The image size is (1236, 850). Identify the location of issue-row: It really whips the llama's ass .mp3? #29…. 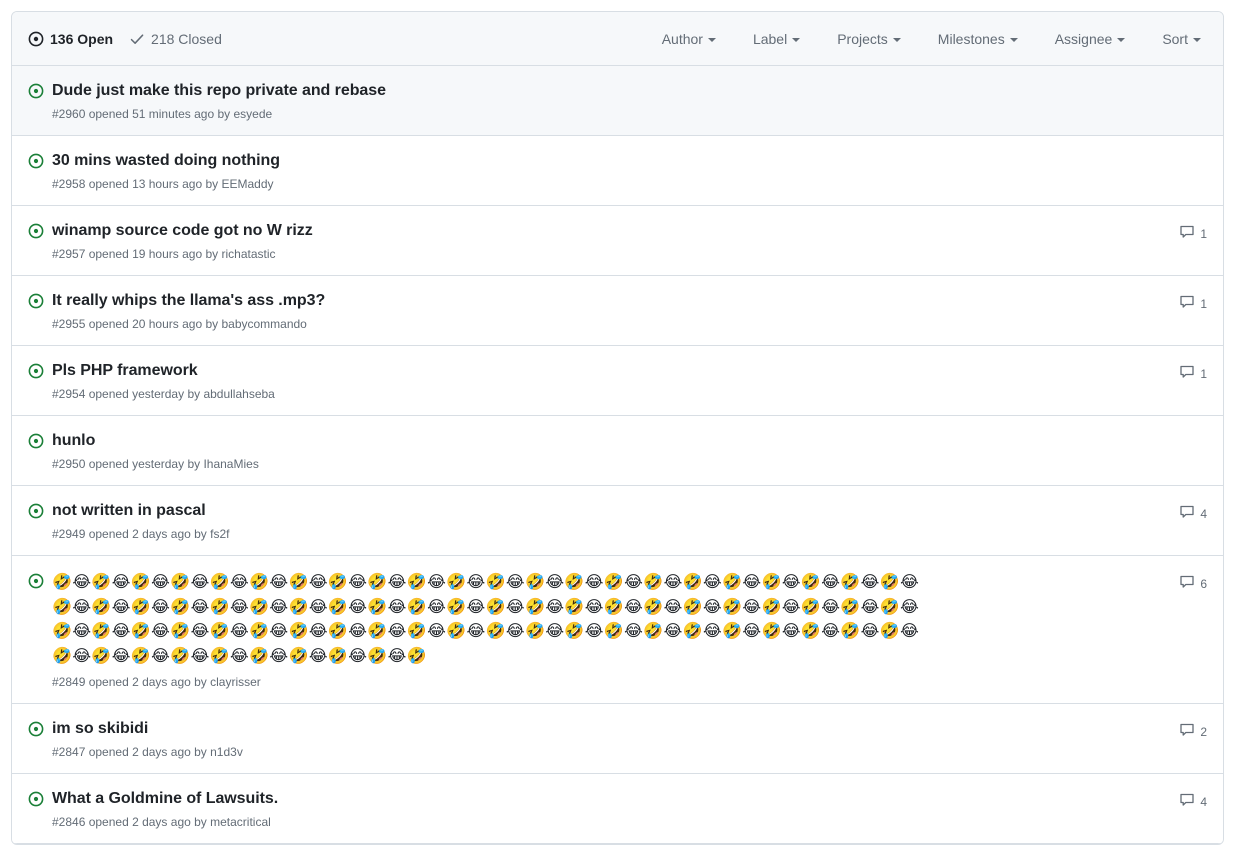
(617, 311).